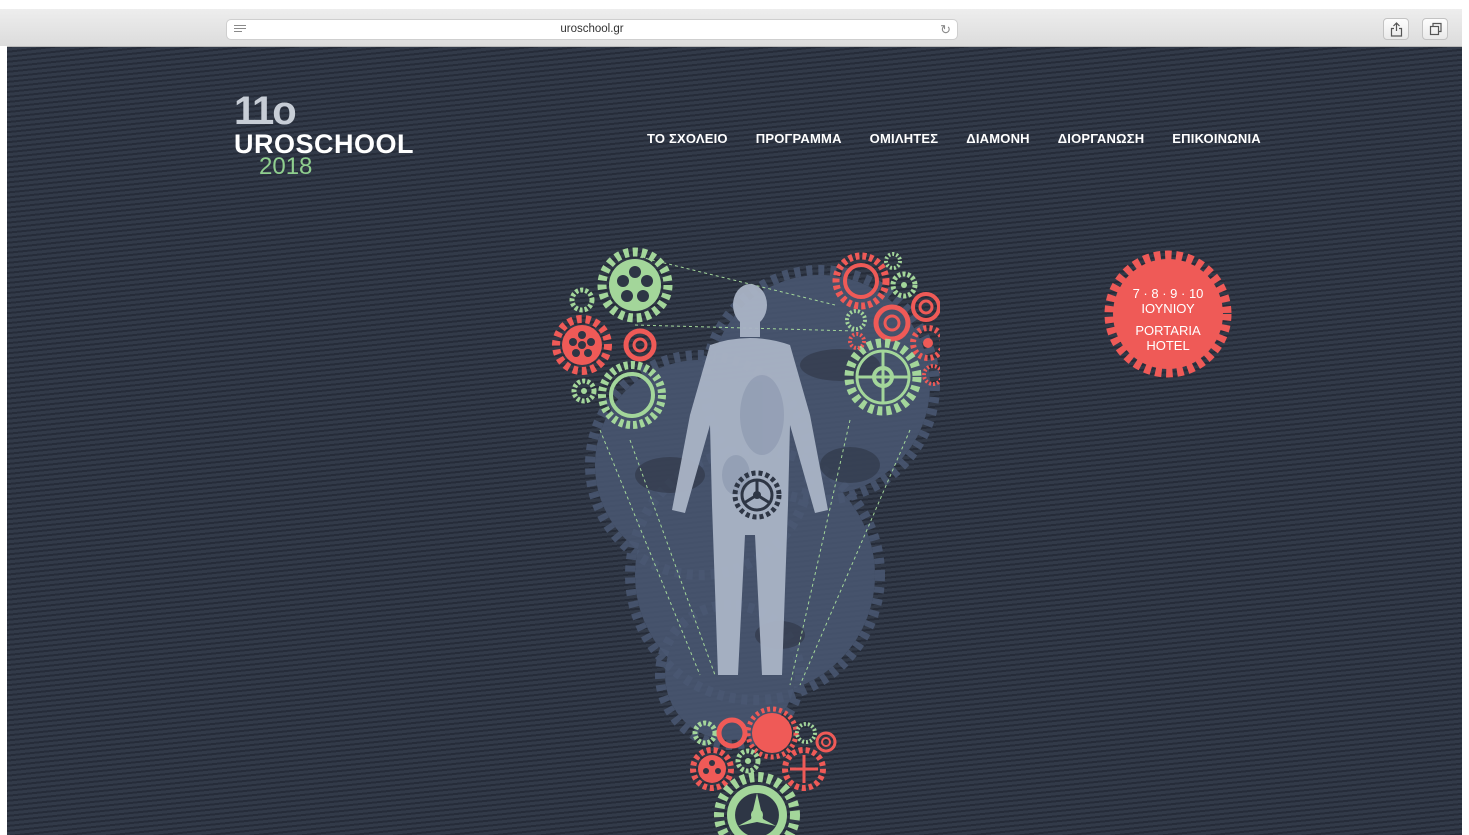  Describe the element at coordinates (286, 166) in the screenshot. I see `logo-year: 2018` at that location.